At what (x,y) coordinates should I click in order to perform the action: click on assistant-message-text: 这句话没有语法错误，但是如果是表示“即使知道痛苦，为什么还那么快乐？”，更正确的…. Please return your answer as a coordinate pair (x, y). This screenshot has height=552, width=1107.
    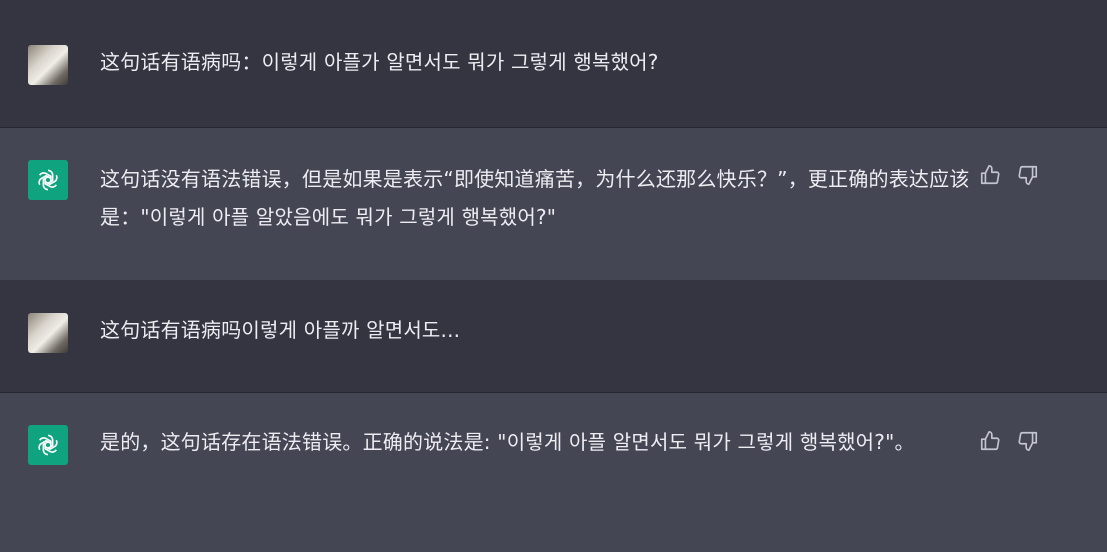
    Looking at the image, I should click on (535, 198).